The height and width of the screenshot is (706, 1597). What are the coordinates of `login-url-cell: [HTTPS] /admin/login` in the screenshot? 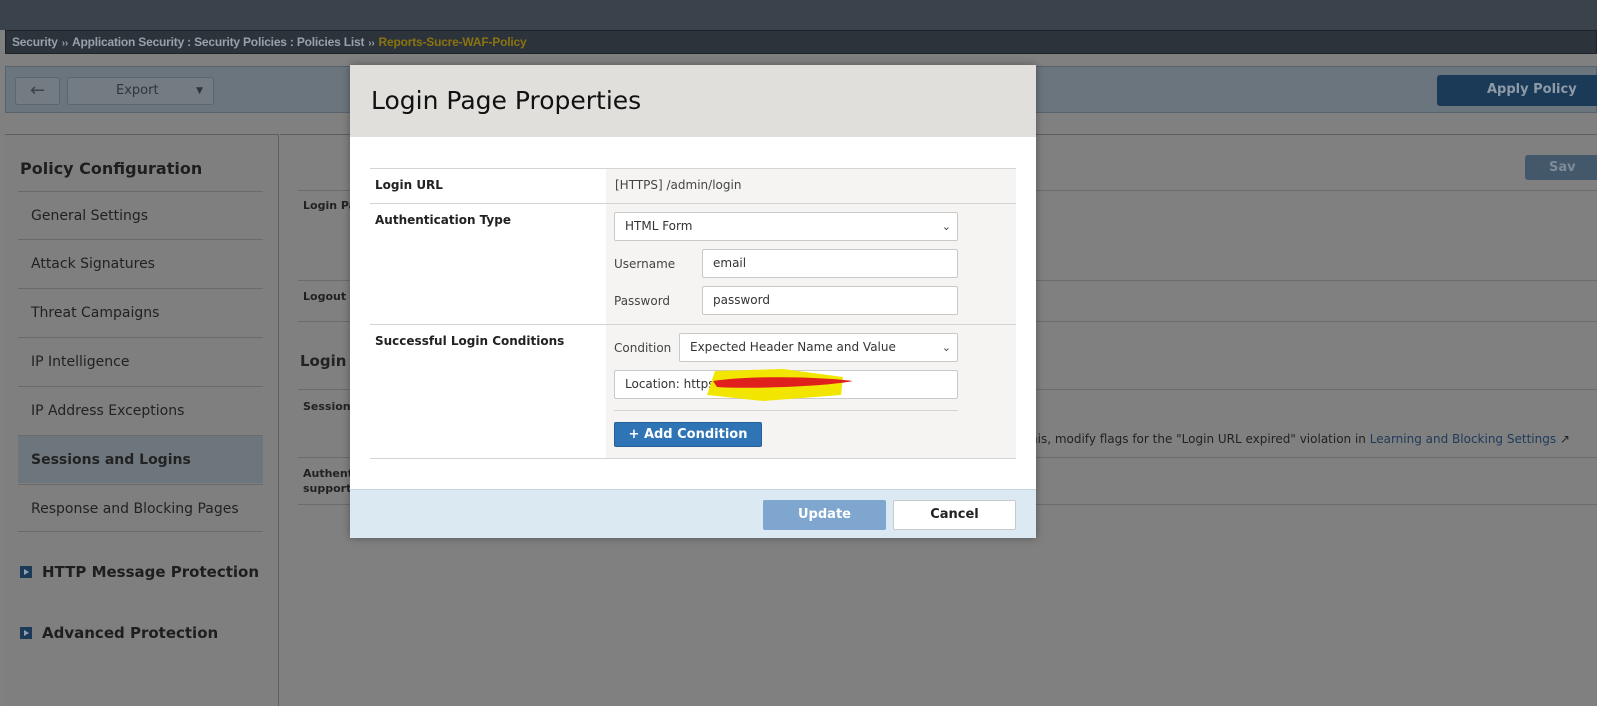 It's located at (811, 186).